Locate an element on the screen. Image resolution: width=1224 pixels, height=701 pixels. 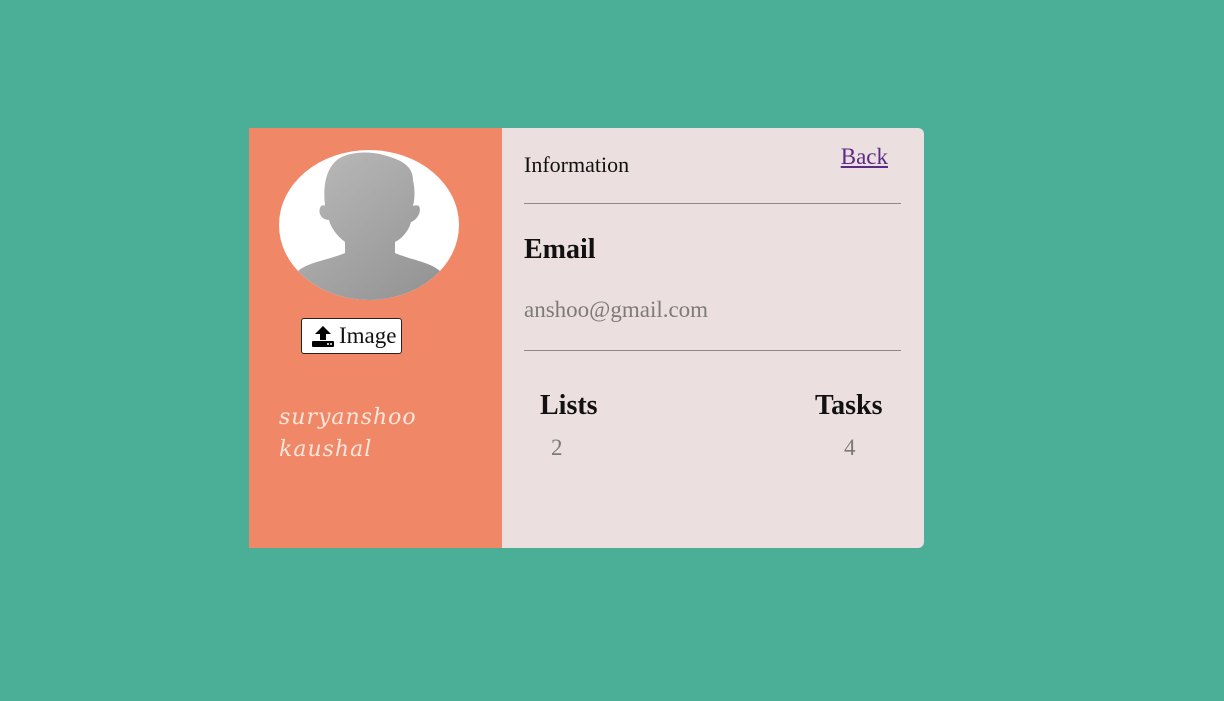
lists-label: Lists is located at coordinates (569, 405).